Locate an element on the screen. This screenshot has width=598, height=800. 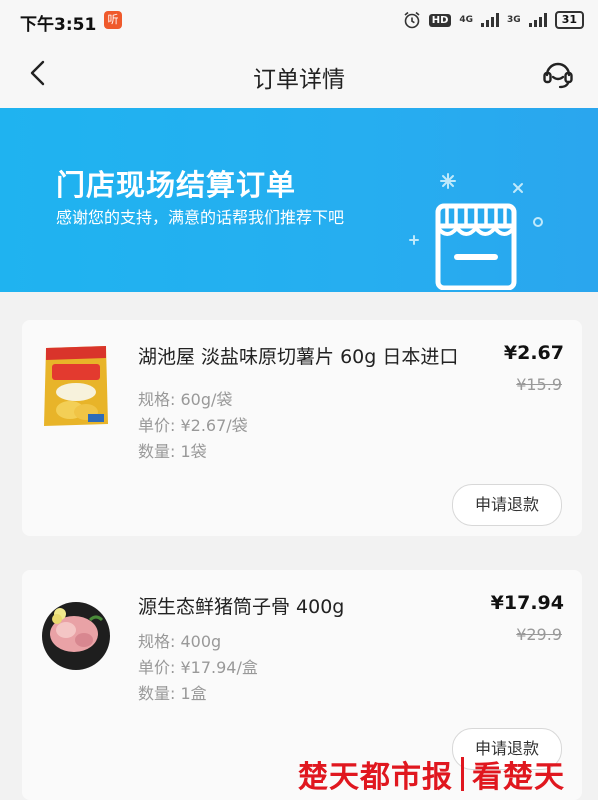
watermark-divider is located at coordinates (462, 774).